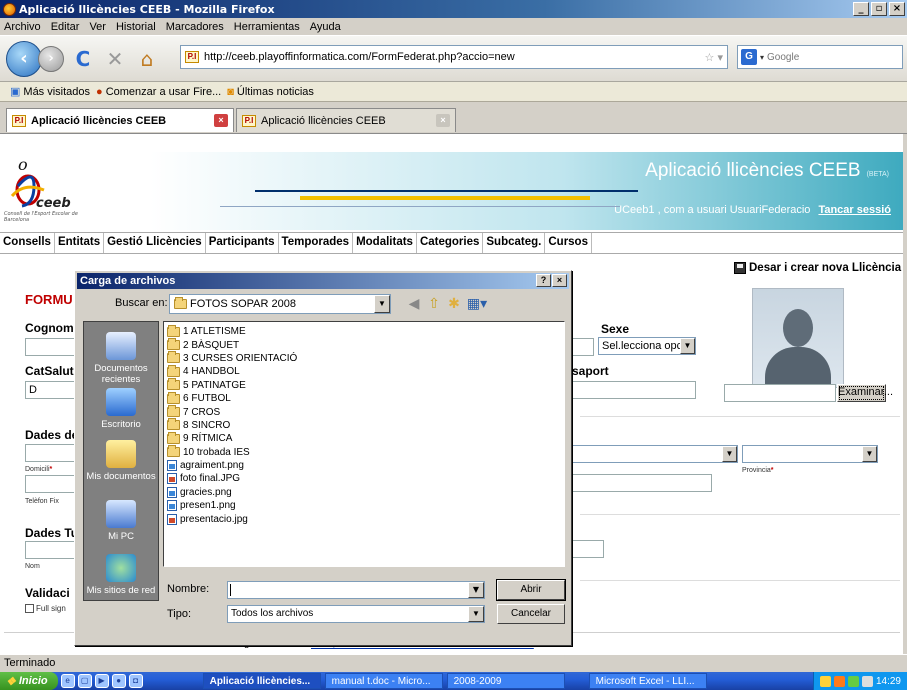 Image resolution: width=907 pixels, height=690 pixels. What do you see at coordinates (568, 243) in the screenshot?
I see `menu-cursos: Cursos` at bounding box center [568, 243].